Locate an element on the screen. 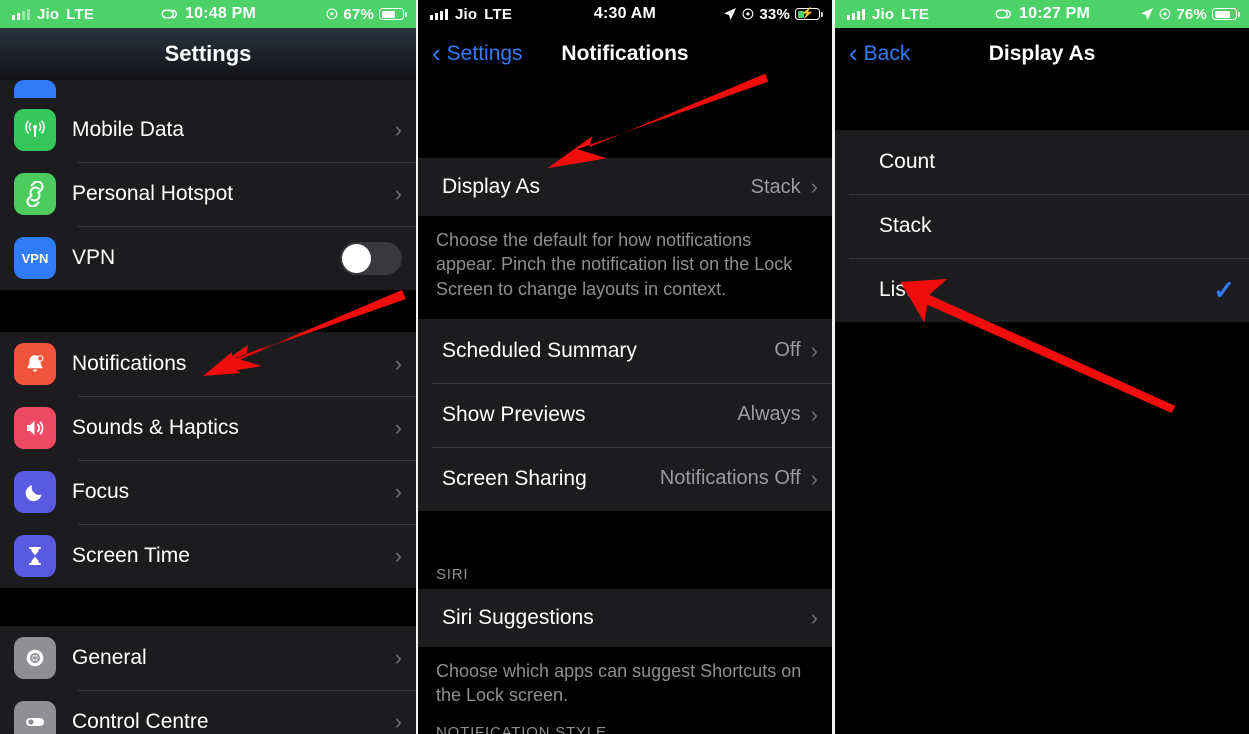 This screenshot has width=1249, height=734. settings-row-vpn: VPN VPN is located at coordinates (208, 258).